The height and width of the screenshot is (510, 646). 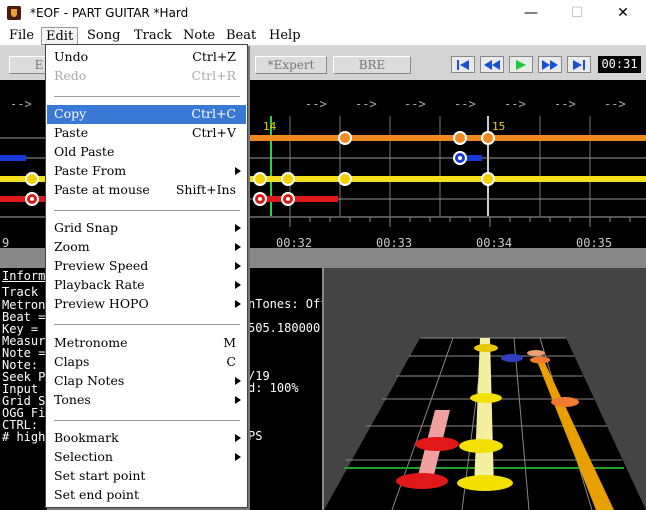 I want to click on info-value: 505.180000, so click(x=284, y=328).